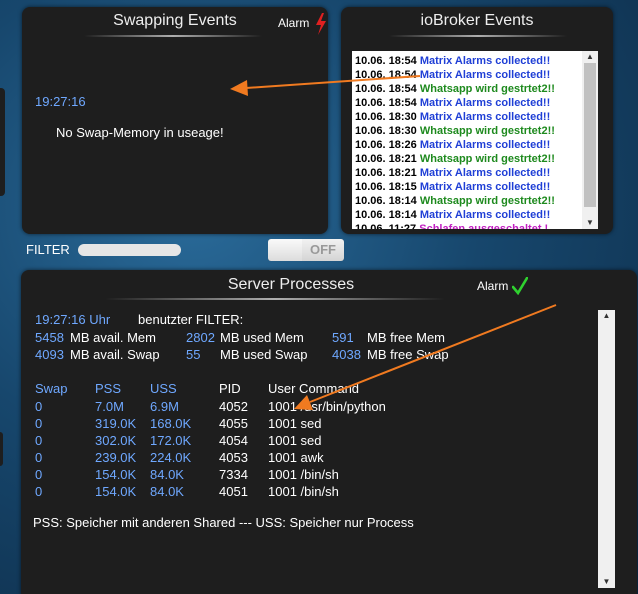 The height and width of the screenshot is (594, 638). Describe the element at coordinates (233, 474) in the screenshot. I see `cell-pid: 7334` at that location.